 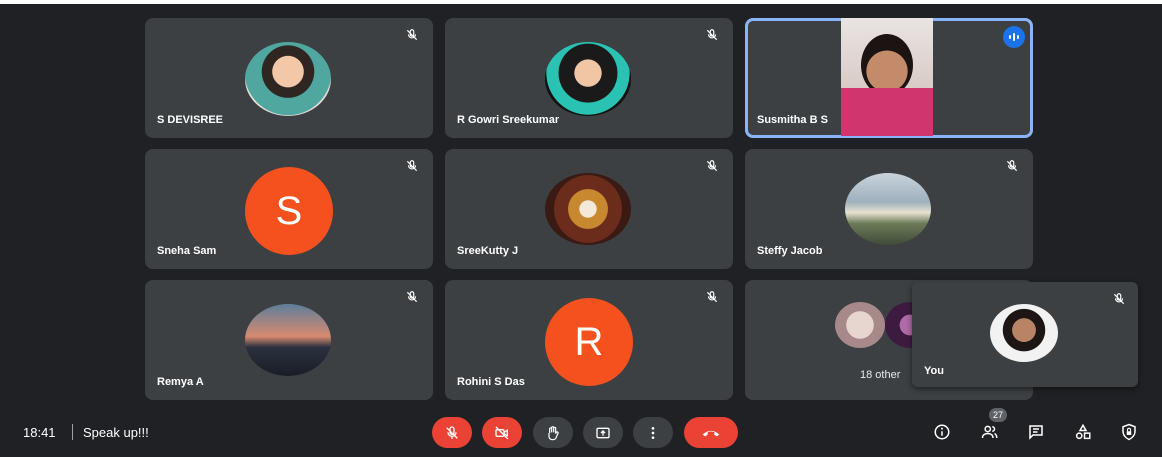 What do you see at coordinates (180, 382) in the screenshot?
I see `participant-name: Remya A` at bounding box center [180, 382].